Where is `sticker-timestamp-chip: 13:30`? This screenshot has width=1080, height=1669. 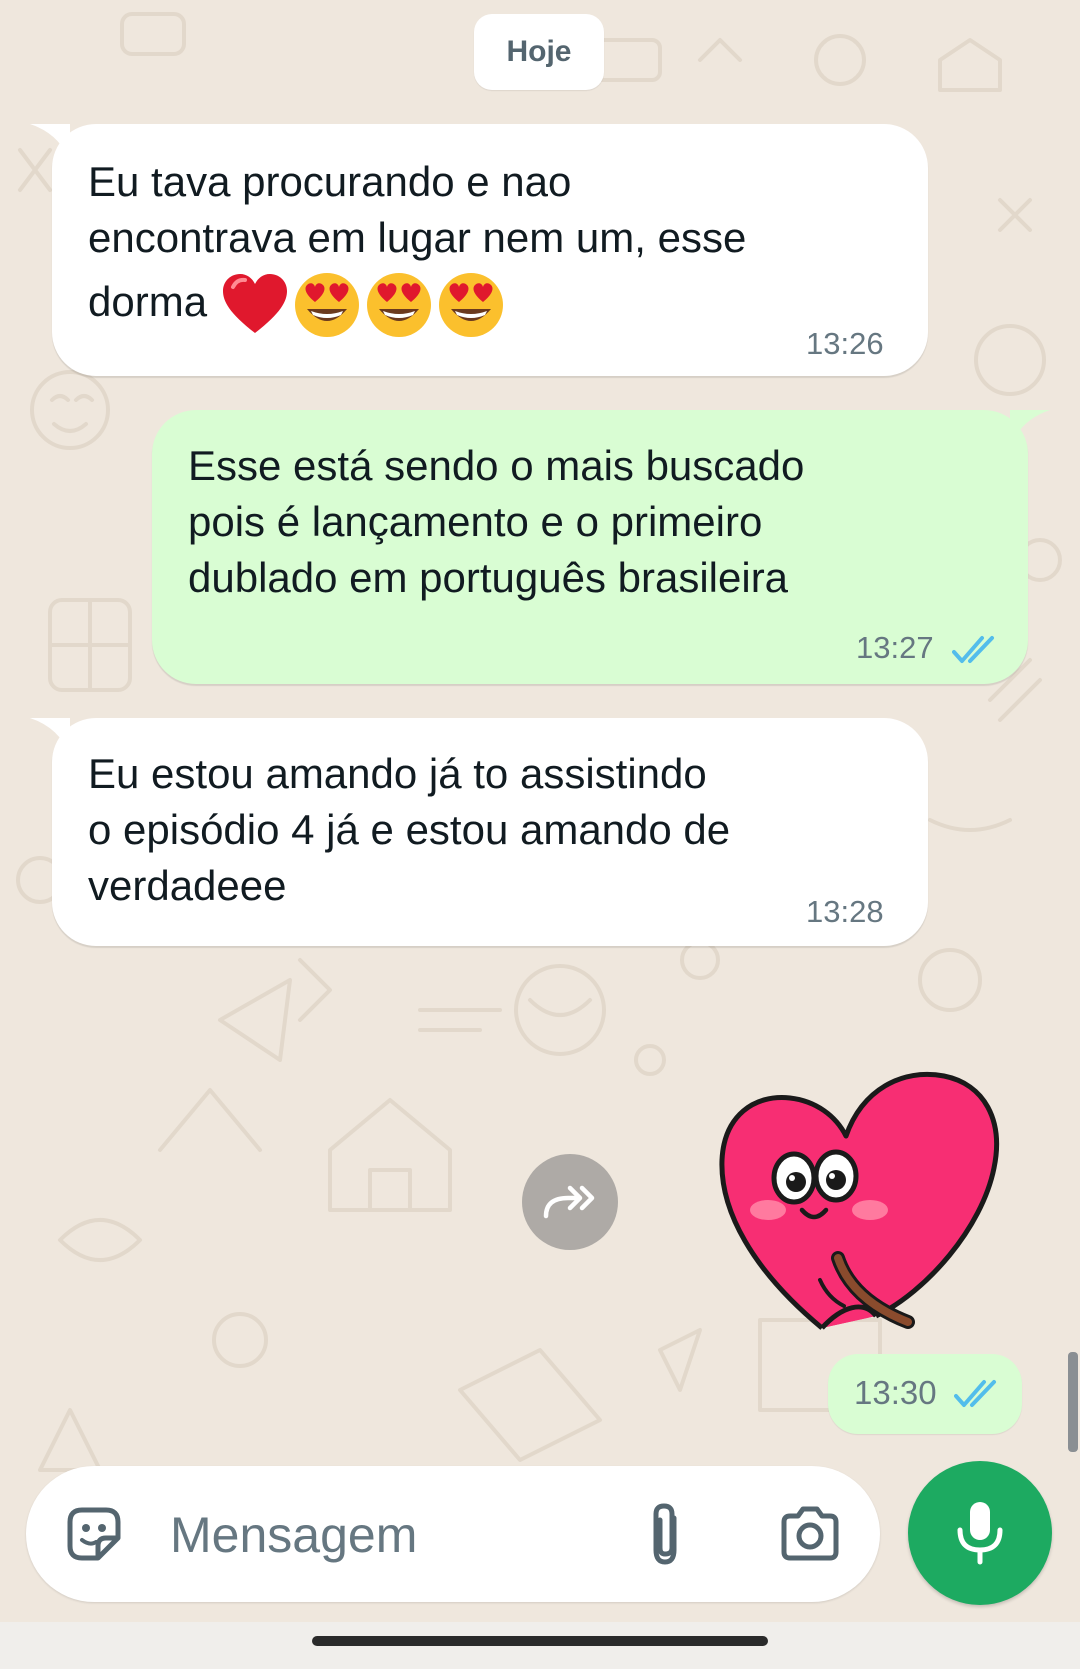
sticker-timestamp-chip: 13:30 is located at coordinates (925, 1394).